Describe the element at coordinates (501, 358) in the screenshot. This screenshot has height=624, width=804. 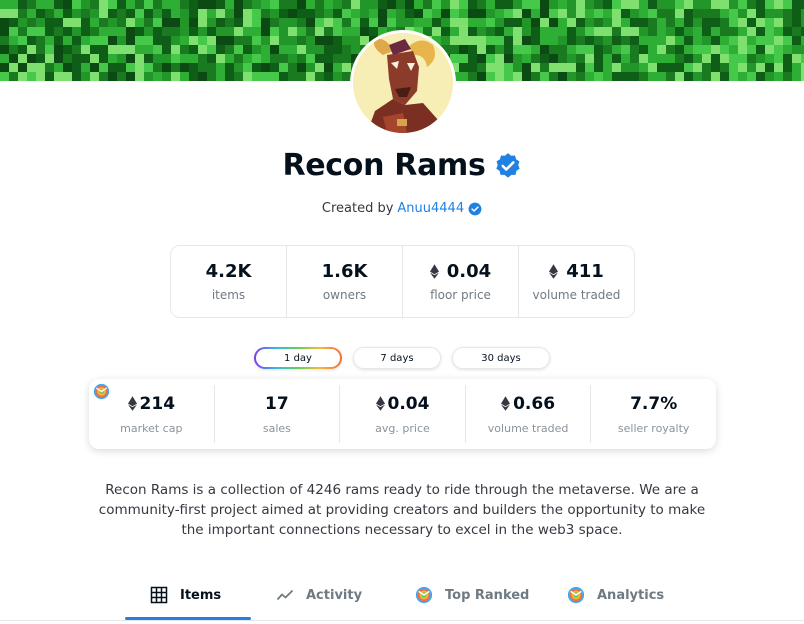
I see `period-30-days-button: 30 days` at that location.